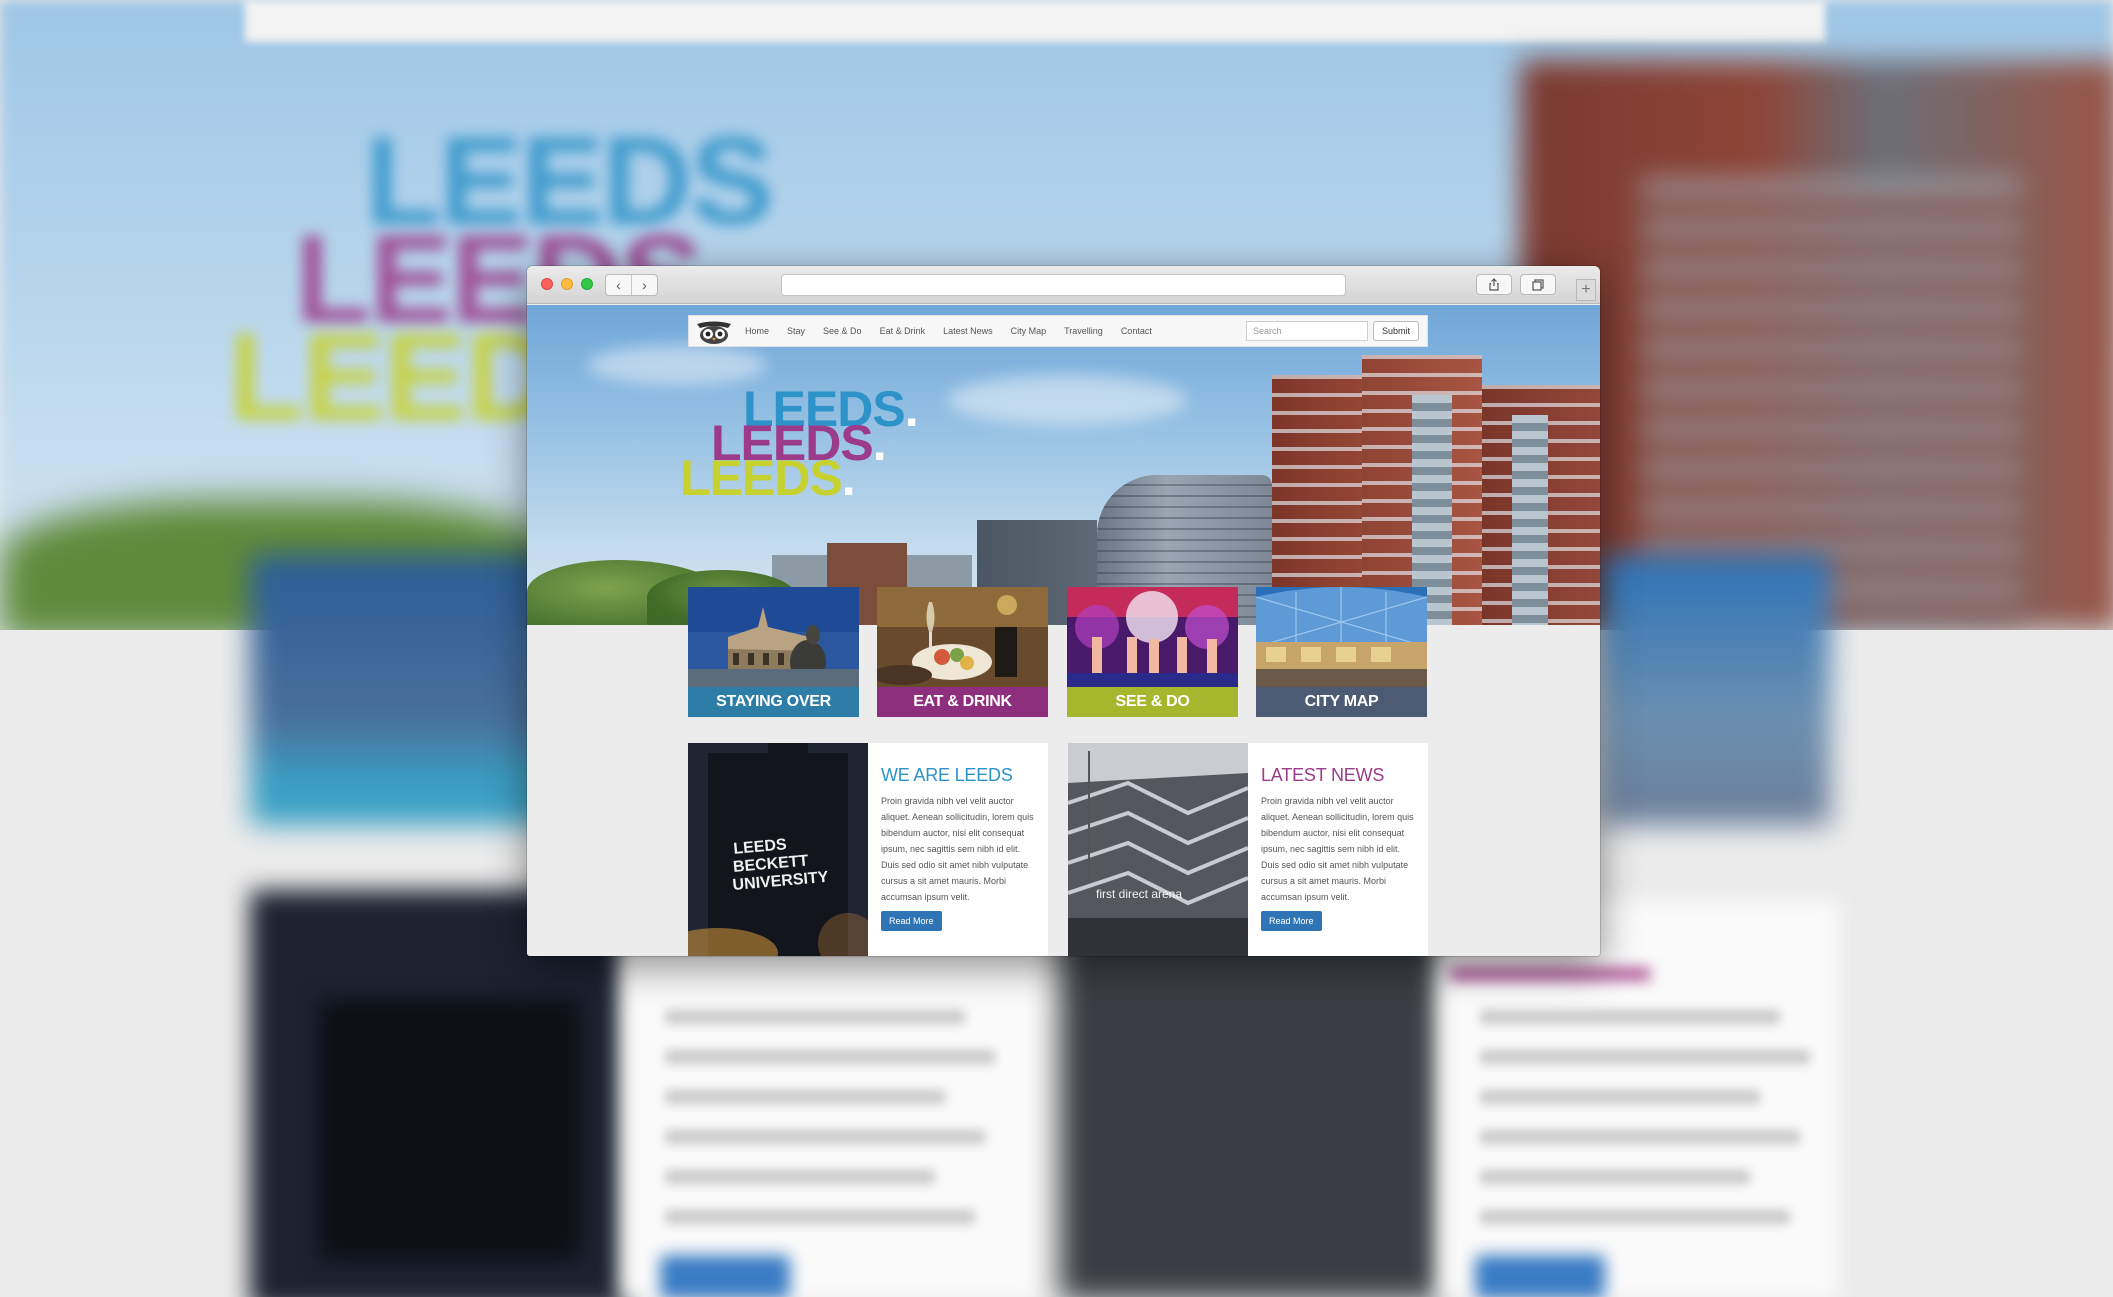  Describe the element at coordinates (796, 331) in the screenshot. I see `nav-link-stay: Stay` at that location.